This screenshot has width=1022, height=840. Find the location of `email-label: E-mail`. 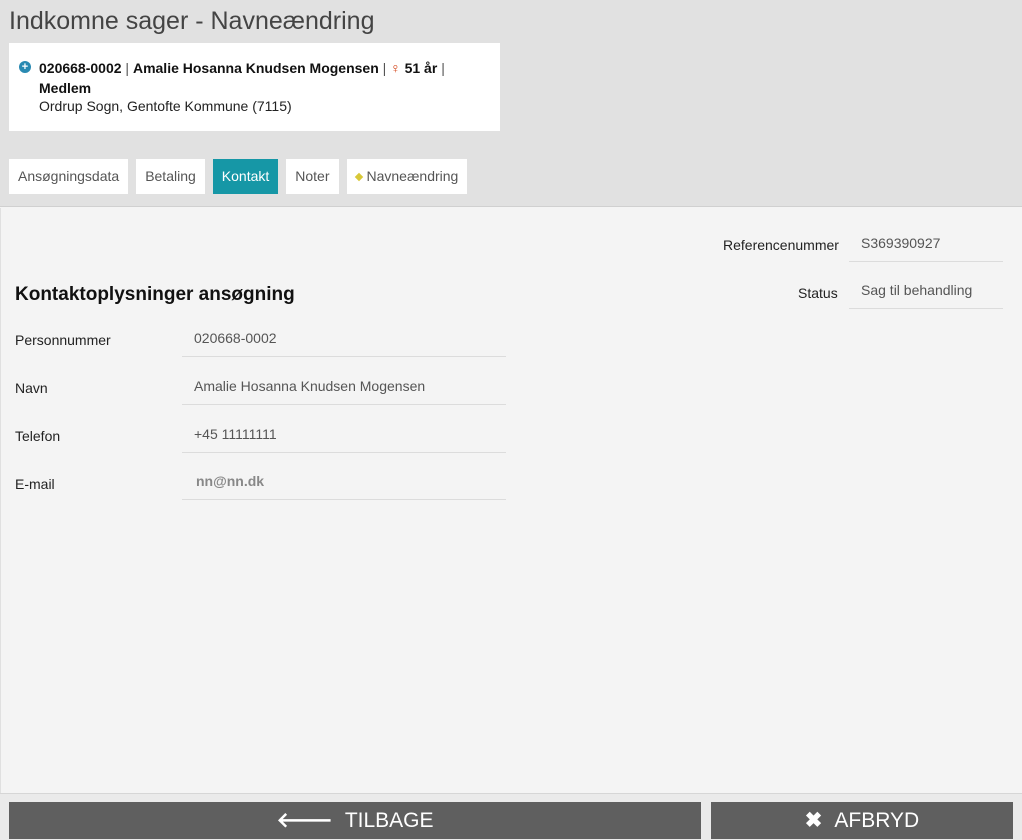

email-label: E-mail is located at coordinates (35, 484).